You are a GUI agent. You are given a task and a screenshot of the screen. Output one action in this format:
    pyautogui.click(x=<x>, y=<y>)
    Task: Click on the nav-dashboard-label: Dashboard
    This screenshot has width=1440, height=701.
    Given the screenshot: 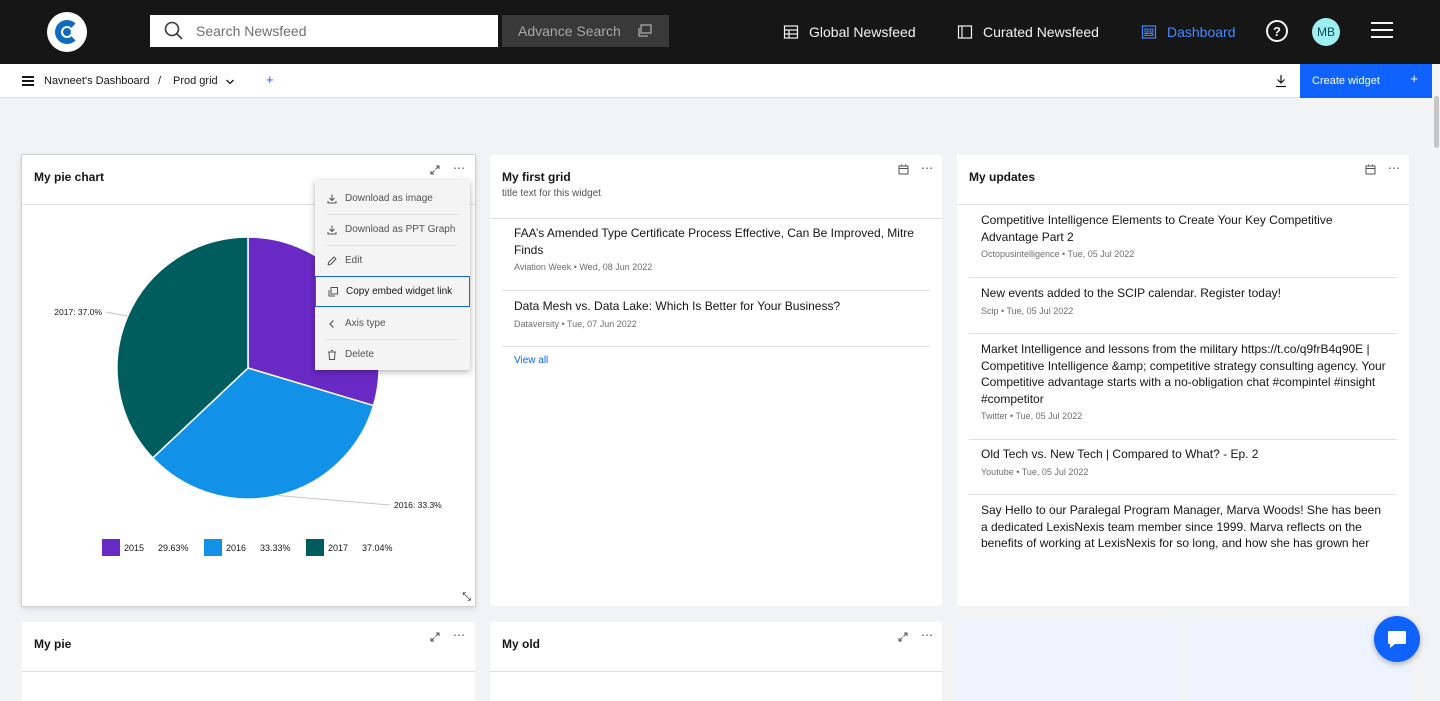 What is the action you would take?
    pyautogui.click(x=1201, y=32)
    